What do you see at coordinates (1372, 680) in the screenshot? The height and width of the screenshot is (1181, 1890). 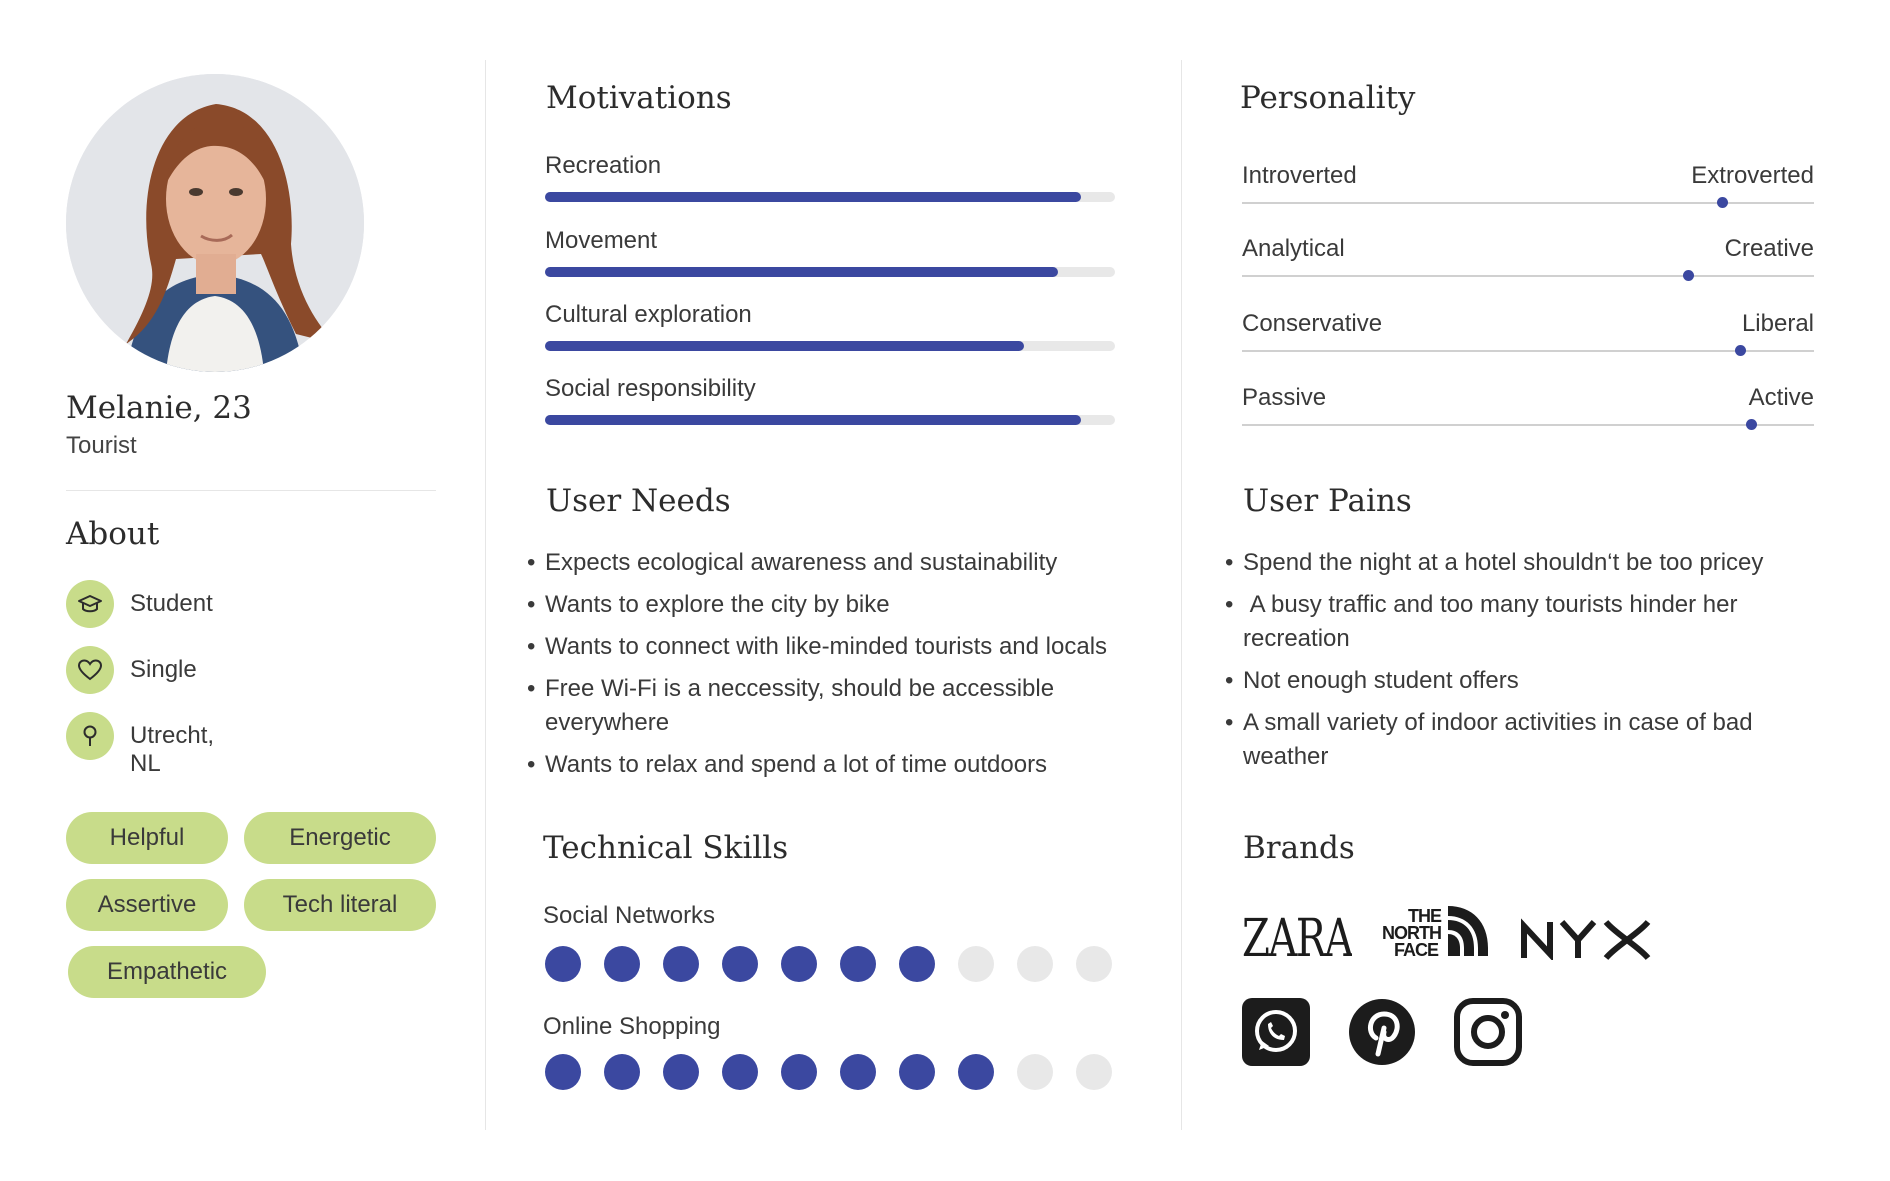 I see `list-item: • Not enough student offers` at bounding box center [1372, 680].